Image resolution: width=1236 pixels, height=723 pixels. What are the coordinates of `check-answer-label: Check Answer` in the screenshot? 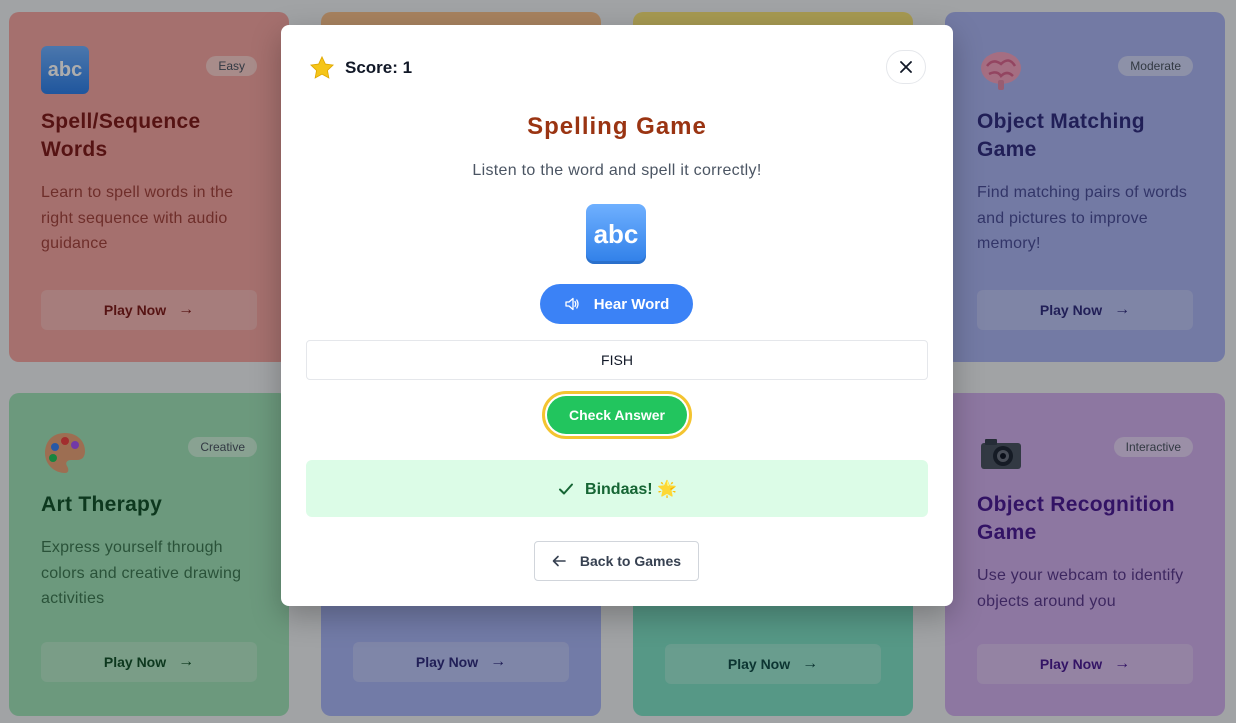 It's located at (617, 415).